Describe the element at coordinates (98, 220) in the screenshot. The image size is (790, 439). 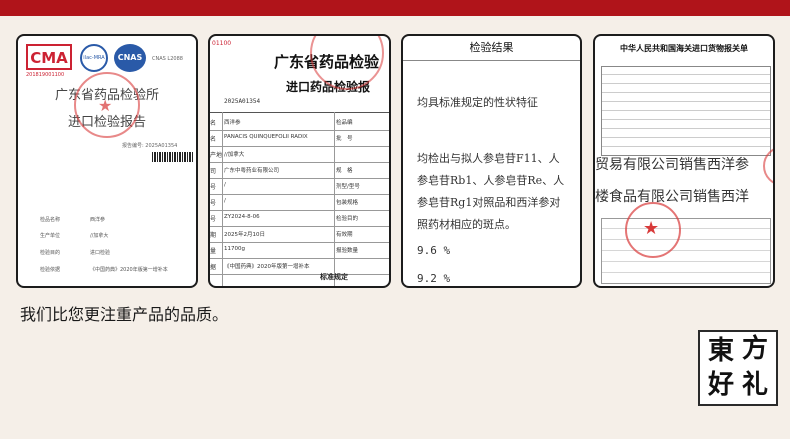
I see `field-value: 西洋参` at that location.